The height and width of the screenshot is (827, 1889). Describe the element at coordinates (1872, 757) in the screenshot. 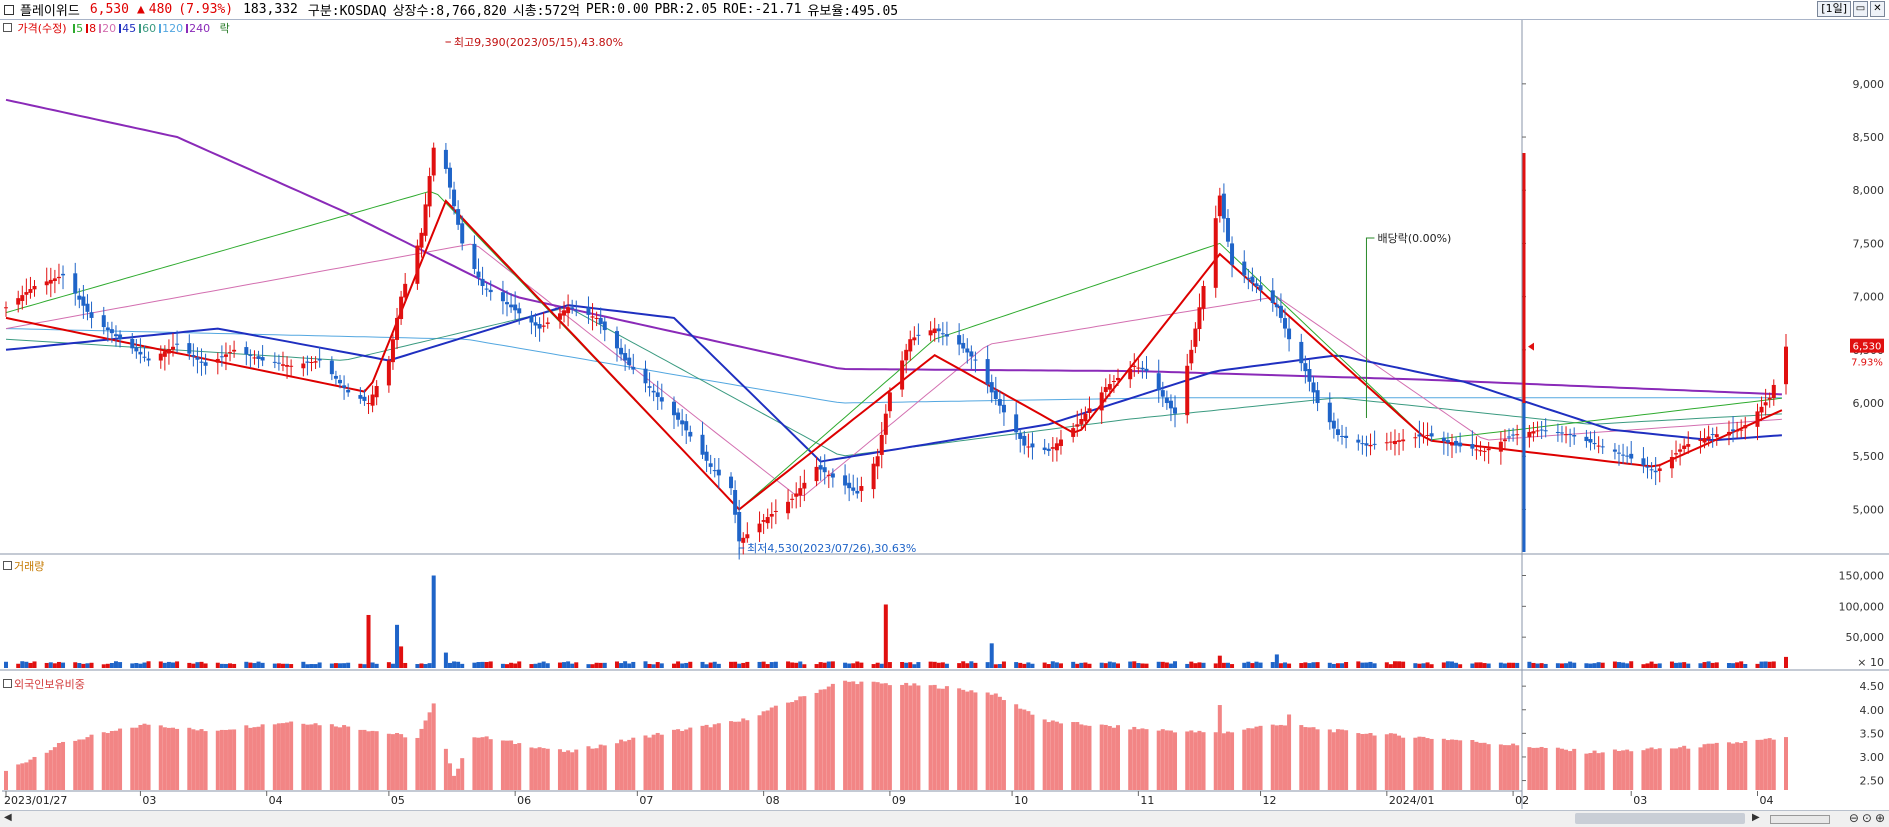

I see `foreign-tick-label: 3.00` at that location.